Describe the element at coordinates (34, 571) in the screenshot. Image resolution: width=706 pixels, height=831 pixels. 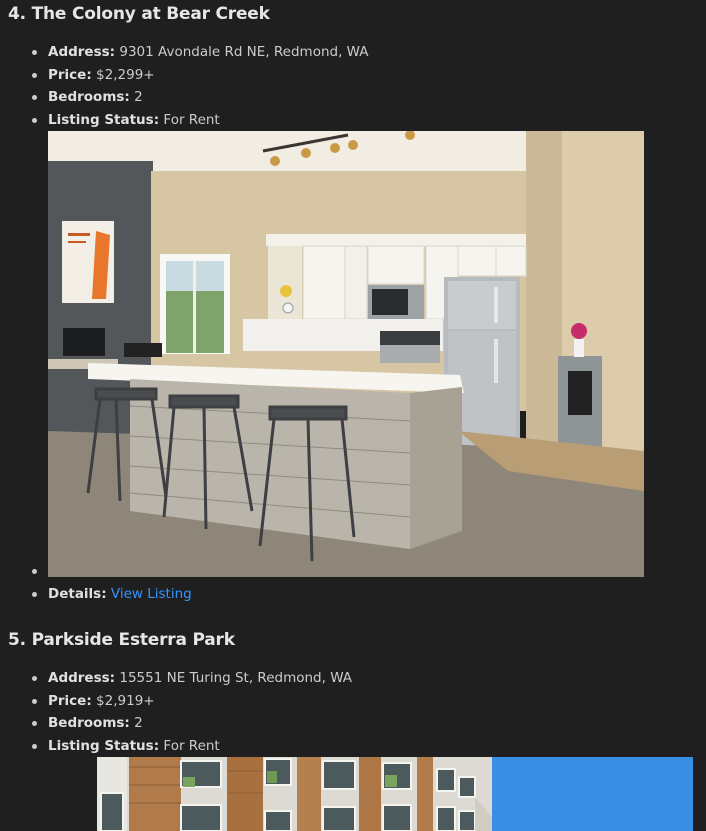
I see `empty-list-bullet` at that location.